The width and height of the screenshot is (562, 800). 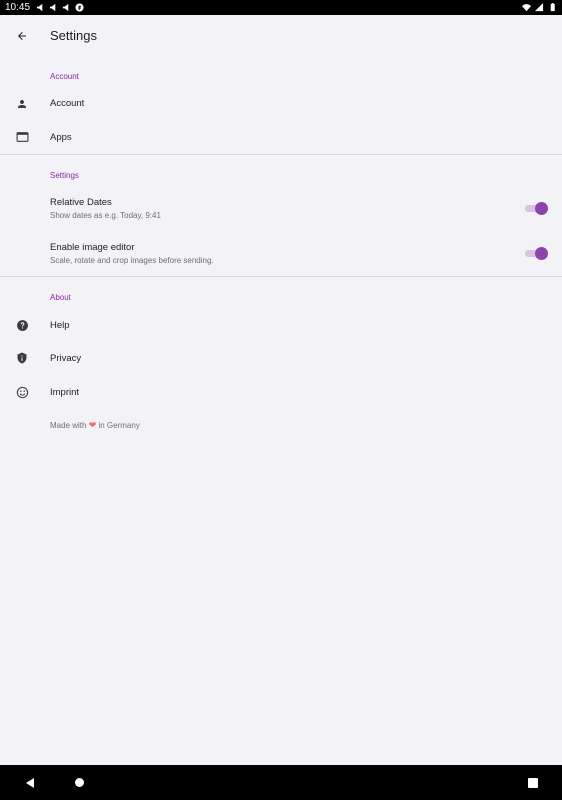 What do you see at coordinates (105, 215) in the screenshot?
I see `settings-item-subtitle: Show dates as e.g. Today, 9:41` at bounding box center [105, 215].